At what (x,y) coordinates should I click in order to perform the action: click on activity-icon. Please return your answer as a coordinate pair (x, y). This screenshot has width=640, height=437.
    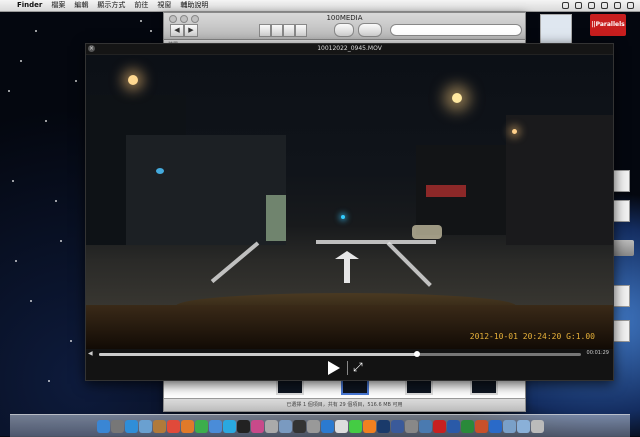
    Looking at the image, I should click on (355, 426).